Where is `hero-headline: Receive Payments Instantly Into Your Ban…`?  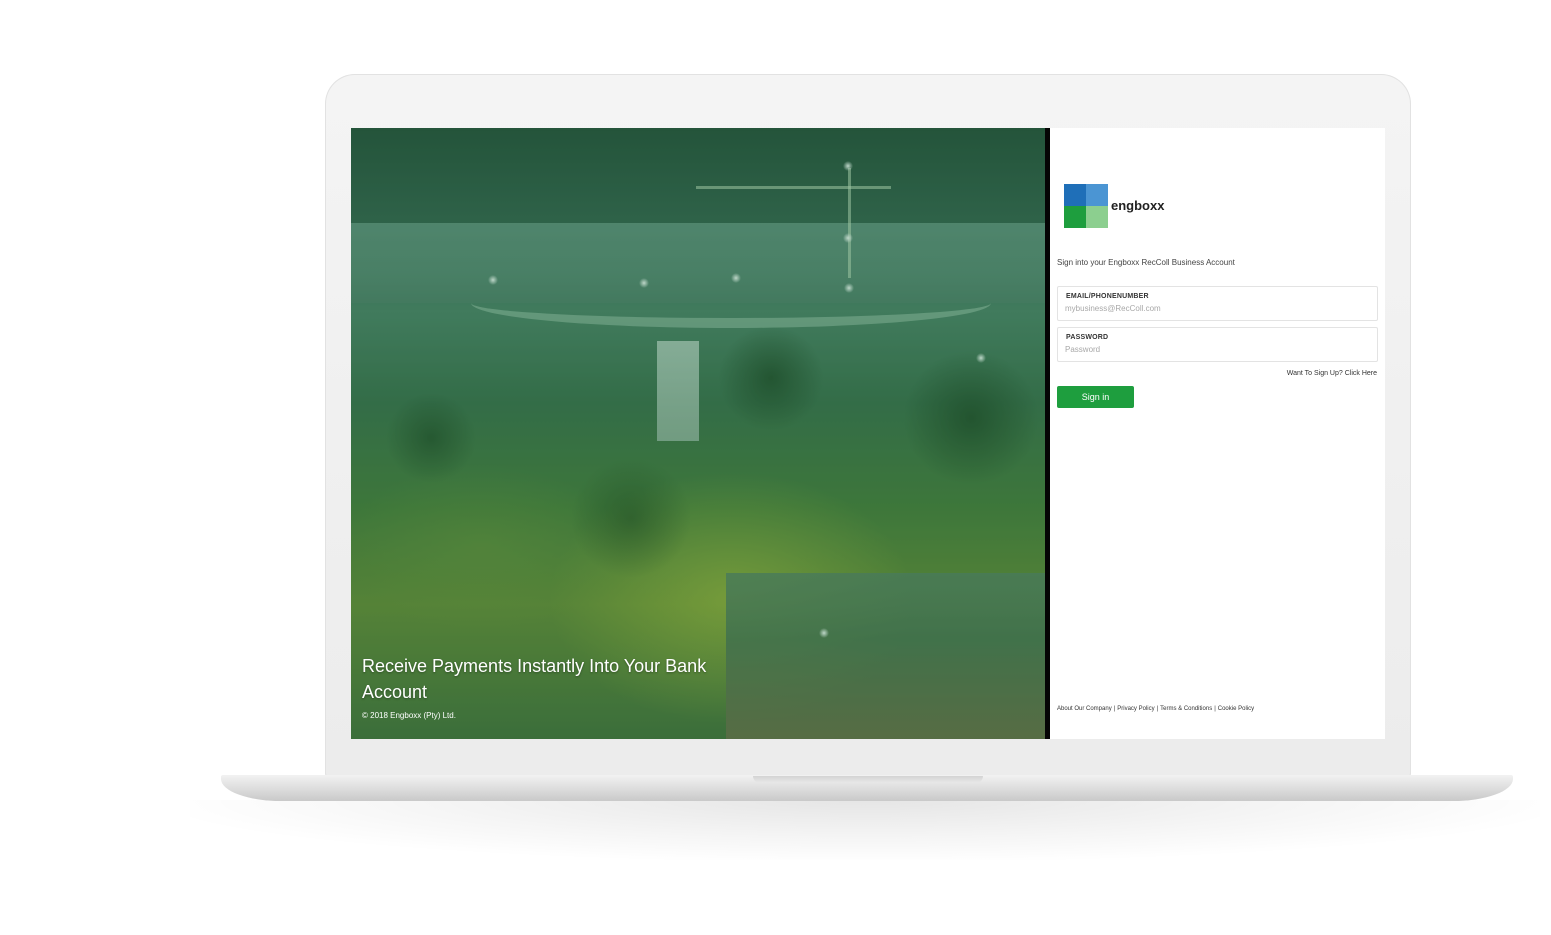
hero-headline: Receive Payments Instantly Into Your Ban… is located at coordinates (534, 679).